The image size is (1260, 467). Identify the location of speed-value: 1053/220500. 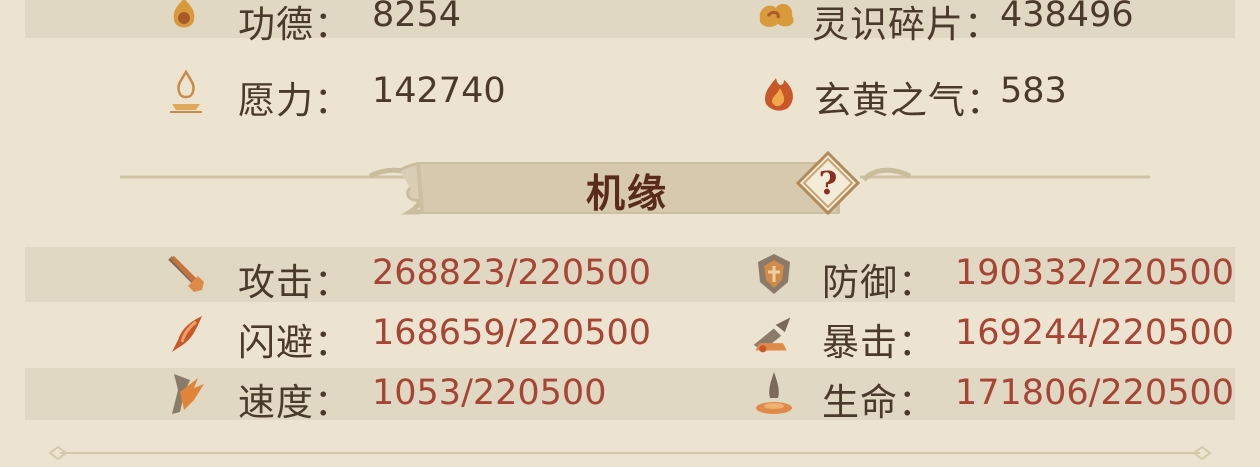
(489, 393).